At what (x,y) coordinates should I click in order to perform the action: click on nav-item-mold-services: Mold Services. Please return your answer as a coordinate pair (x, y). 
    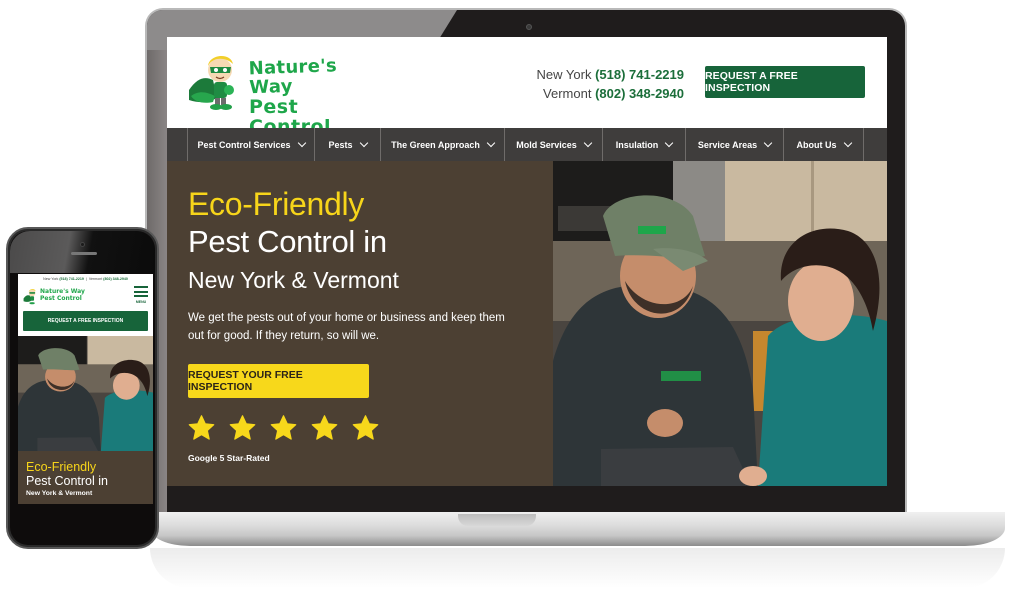
    Looking at the image, I should click on (553, 144).